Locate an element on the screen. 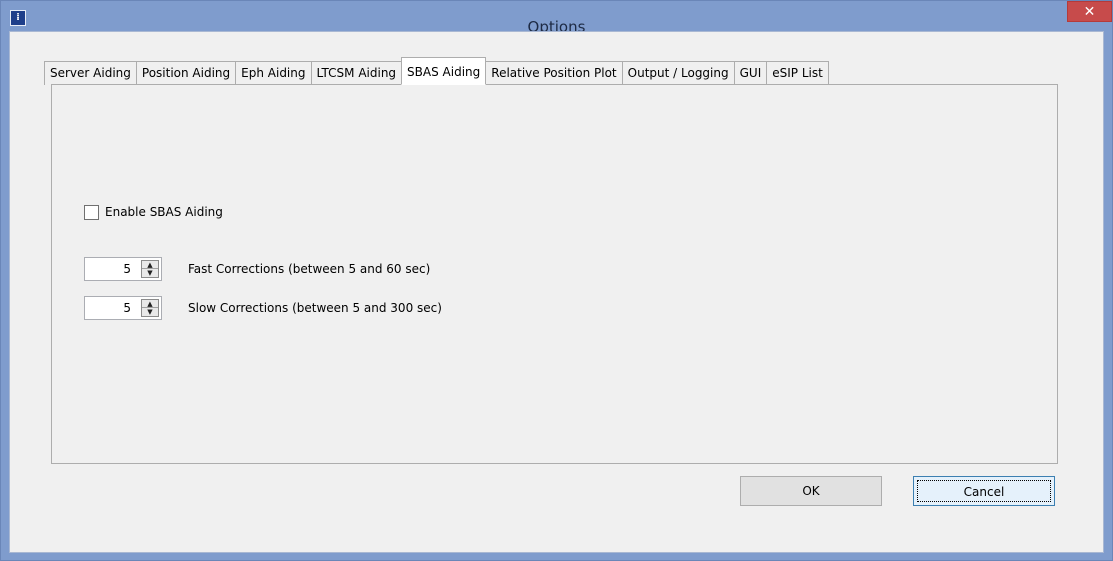 Image resolution: width=1113 pixels, height=561 pixels. cancel-button: Cancel is located at coordinates (984, 491).